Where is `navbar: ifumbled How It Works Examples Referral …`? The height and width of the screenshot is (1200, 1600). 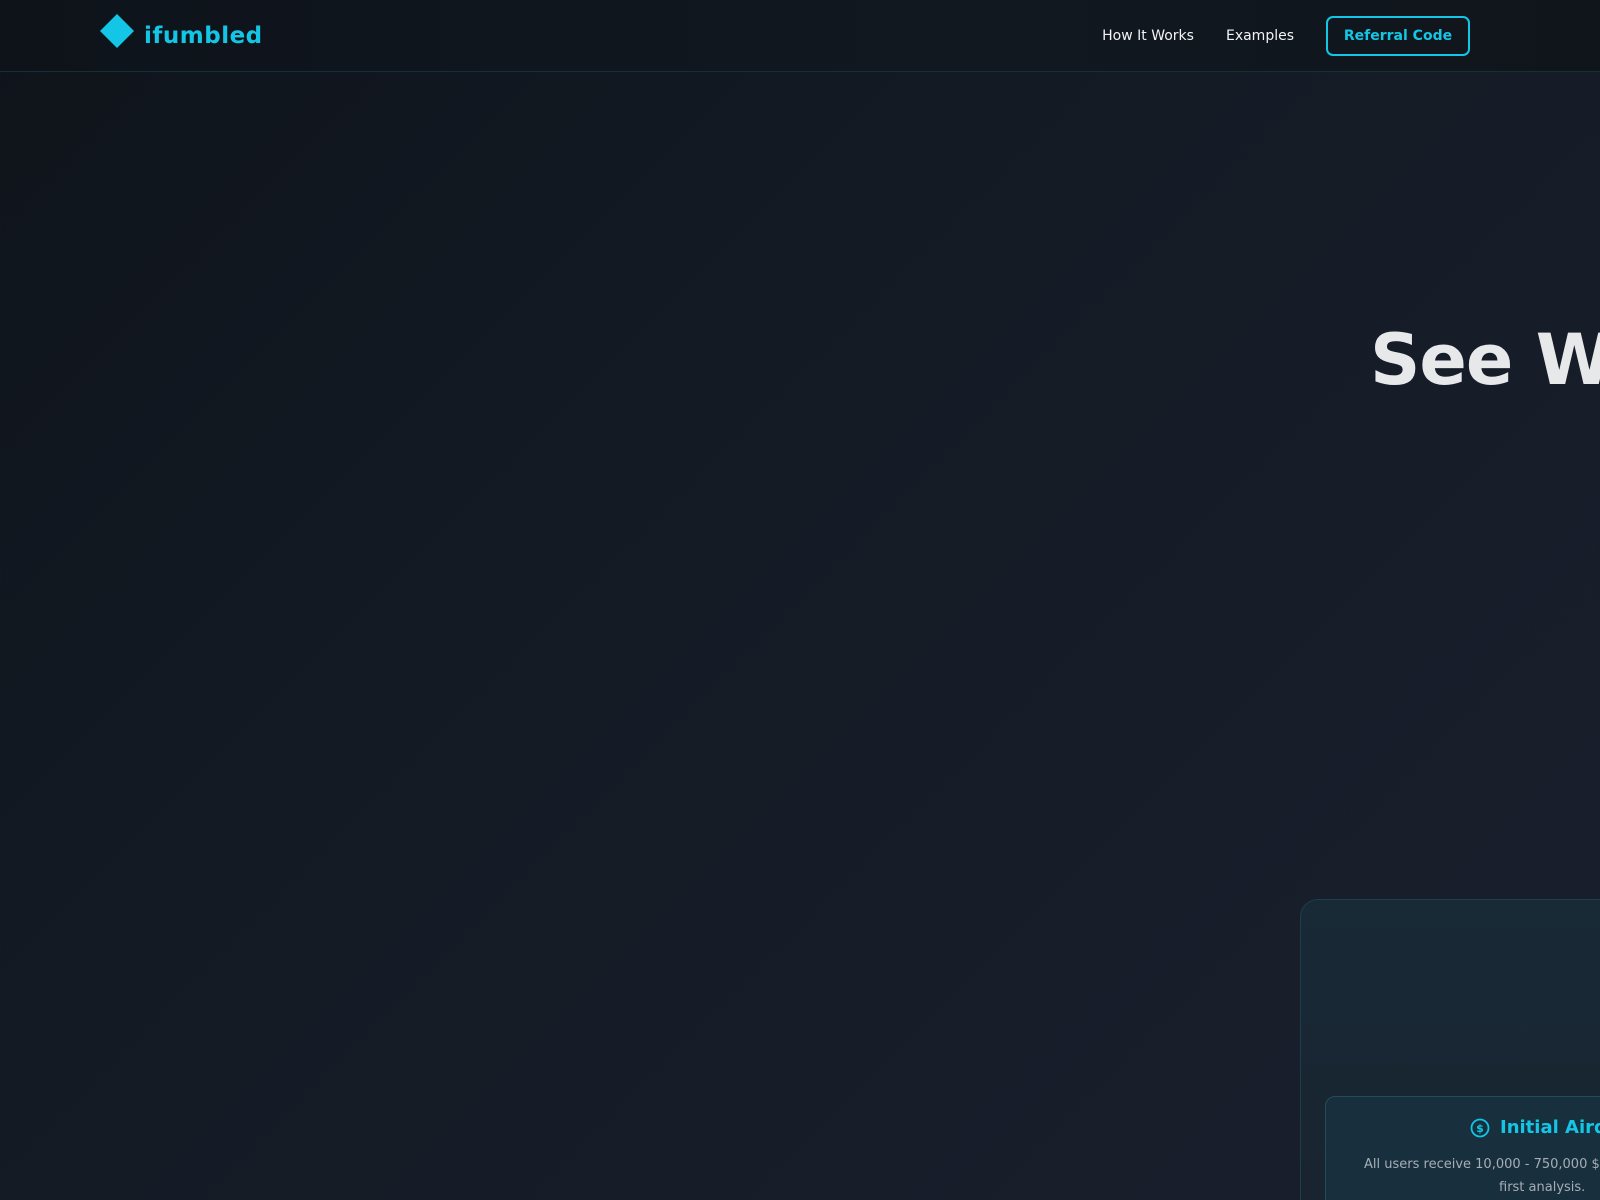
navbar: ifumbled How It Works Examples Referral … is located at coordinates (800, 36).